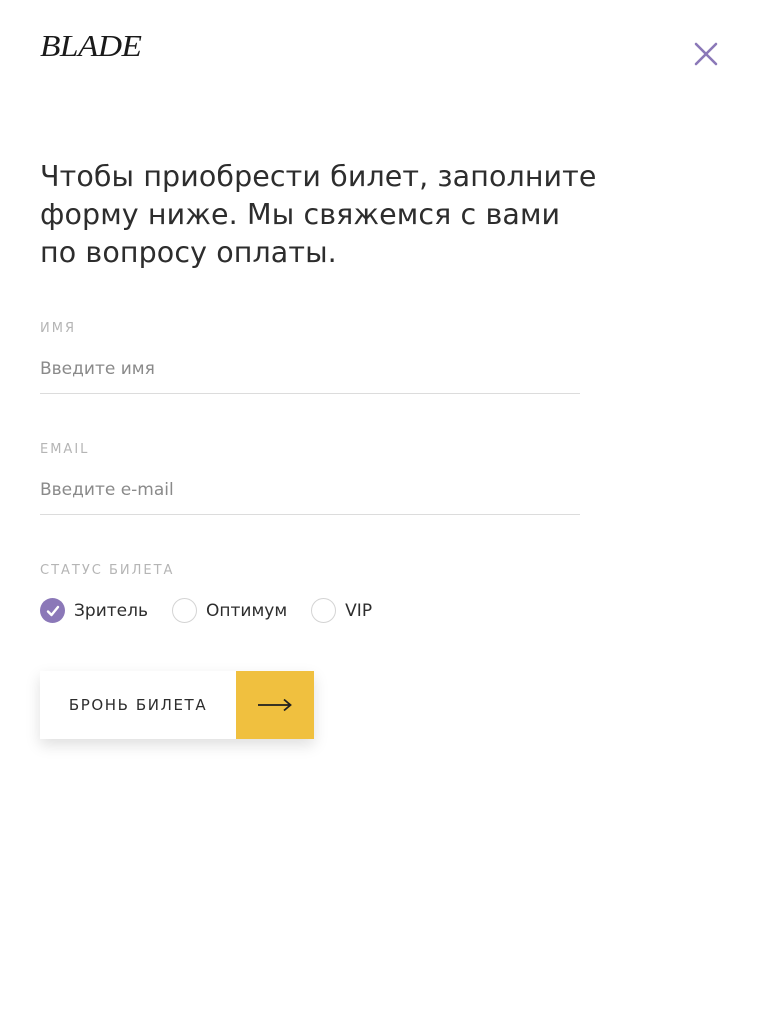  I want to click on radio-checked-icon, so click(52, 610).